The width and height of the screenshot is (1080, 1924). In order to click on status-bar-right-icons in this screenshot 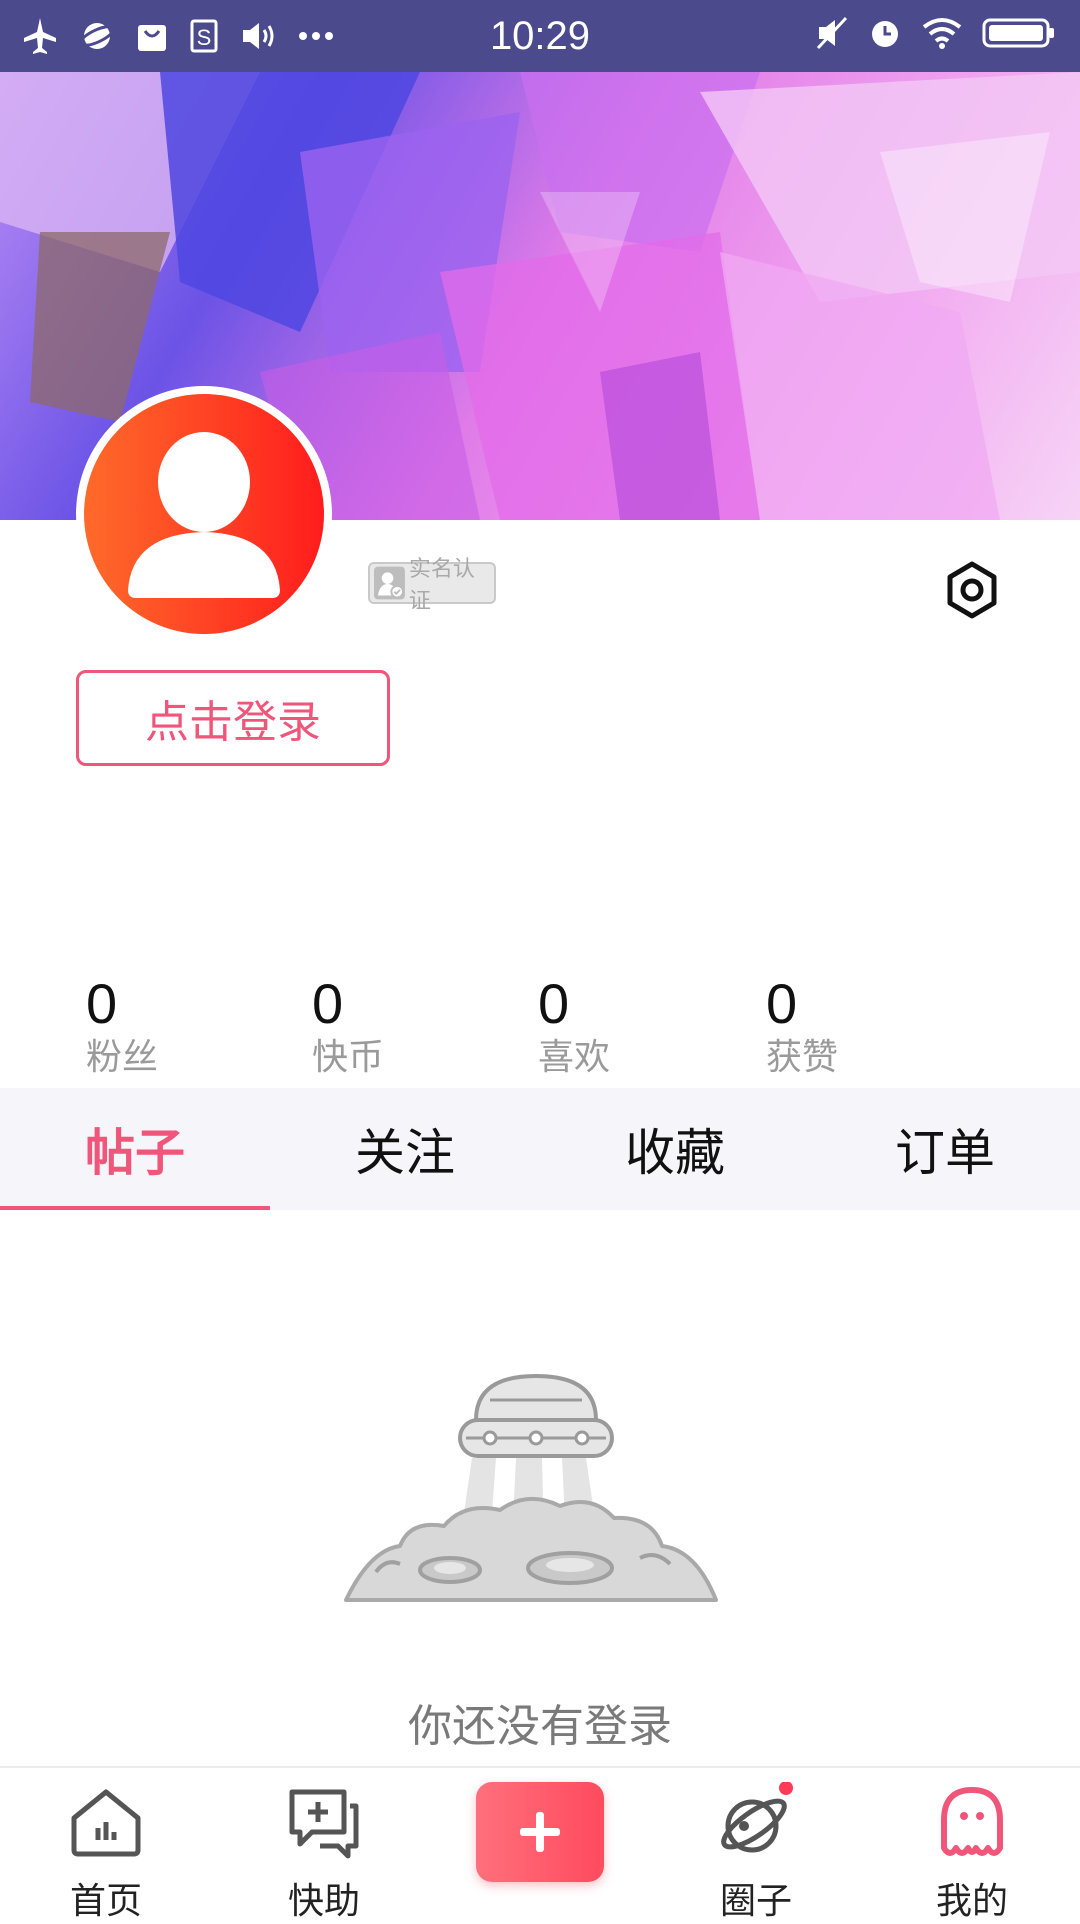, I will do `click(936, 33)`.